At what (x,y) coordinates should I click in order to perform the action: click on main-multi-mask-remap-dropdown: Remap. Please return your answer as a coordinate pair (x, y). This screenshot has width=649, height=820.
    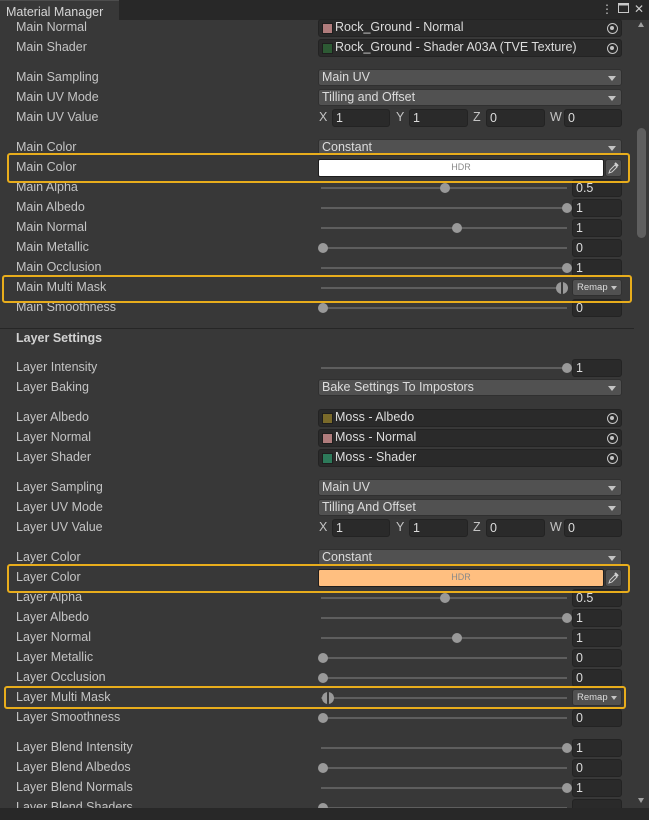
    Looking at the image, I should click on (597, 287).